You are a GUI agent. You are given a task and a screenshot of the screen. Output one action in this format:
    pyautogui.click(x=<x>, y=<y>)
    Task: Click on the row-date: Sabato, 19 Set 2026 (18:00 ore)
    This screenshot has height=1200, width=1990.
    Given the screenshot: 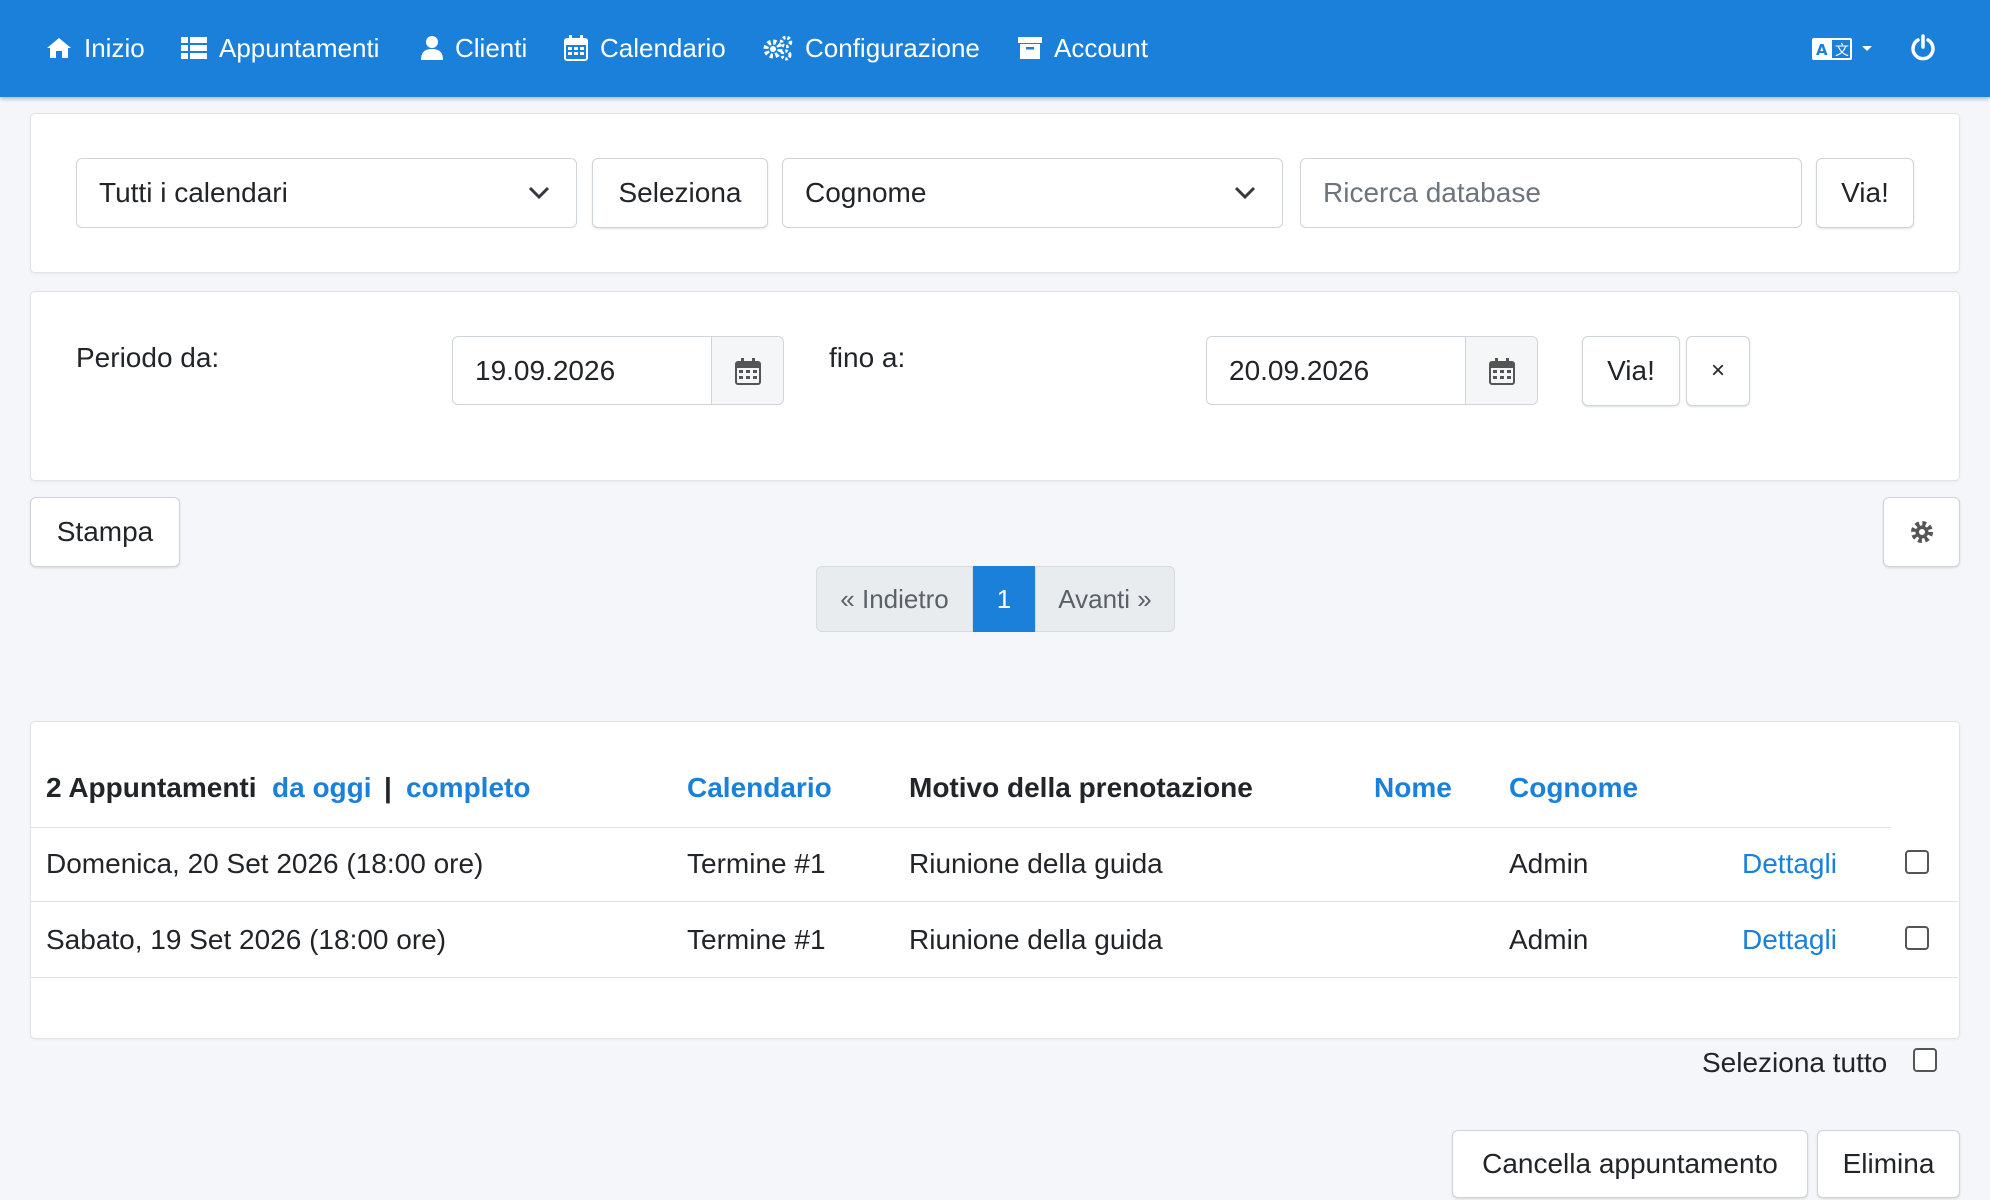 What is the action you would take?
    pyautogui.click(x=246, y=939)
    